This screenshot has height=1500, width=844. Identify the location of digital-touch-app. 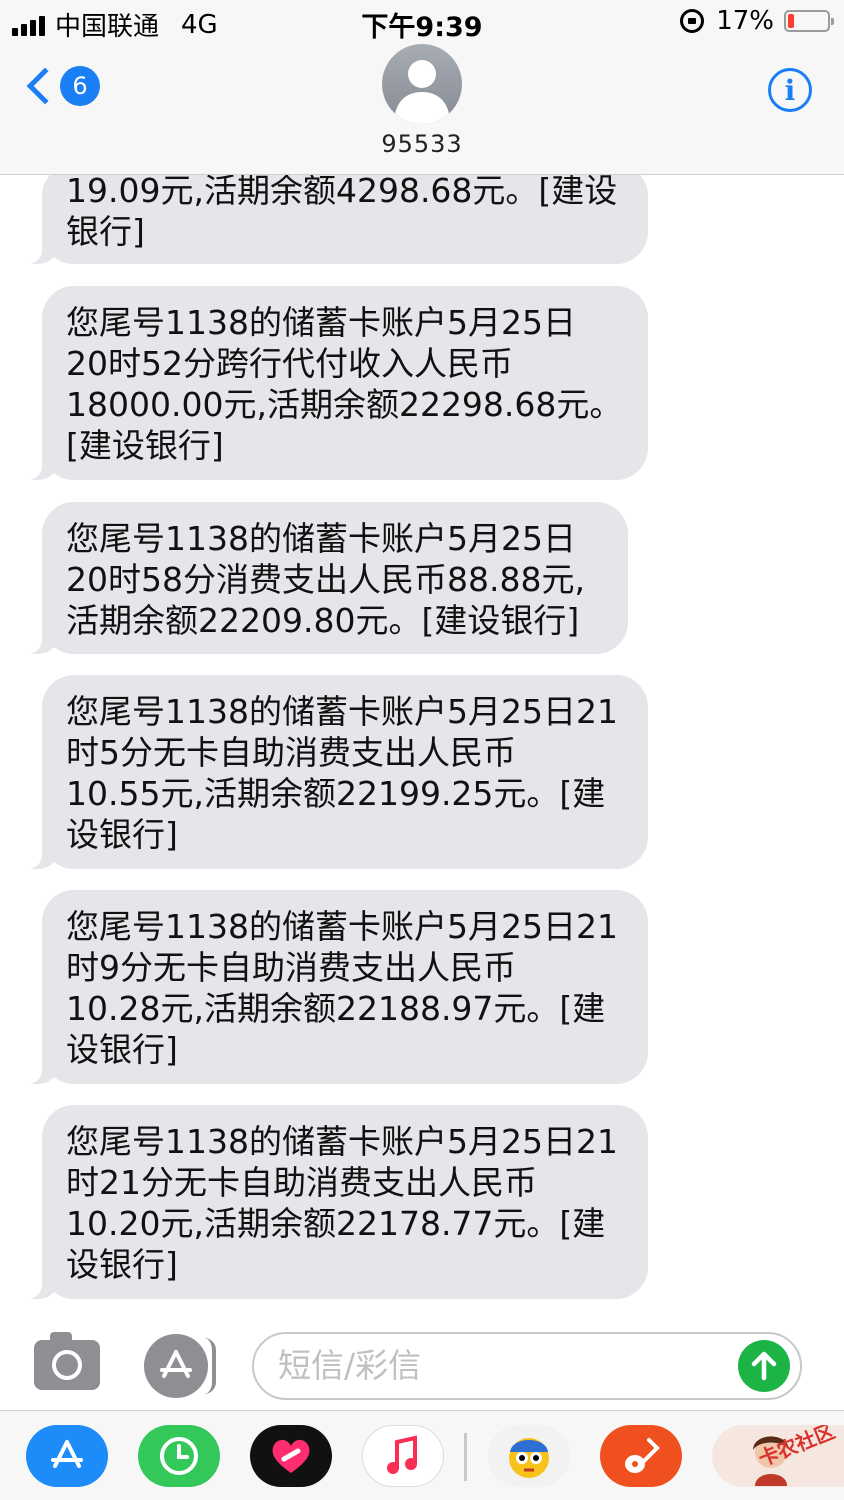
(291, 1456).